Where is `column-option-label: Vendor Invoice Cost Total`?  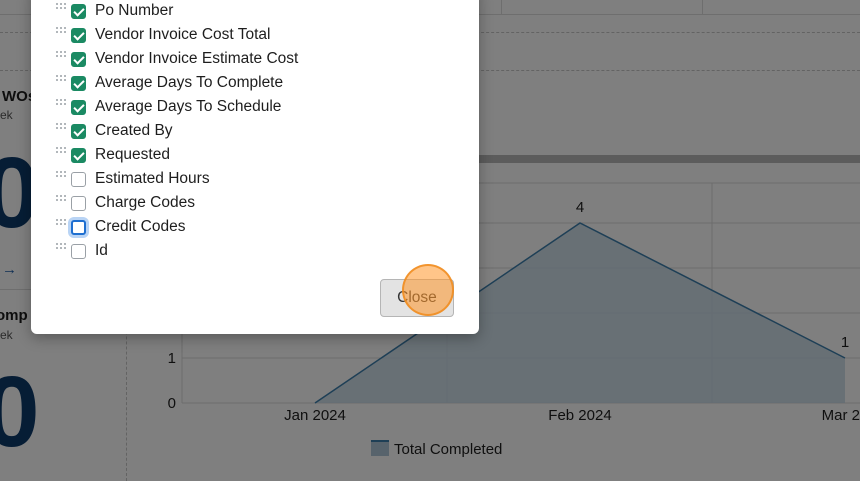
column-option-label: Vendor Invoice Cost Total is located at coordinates (183, 34).